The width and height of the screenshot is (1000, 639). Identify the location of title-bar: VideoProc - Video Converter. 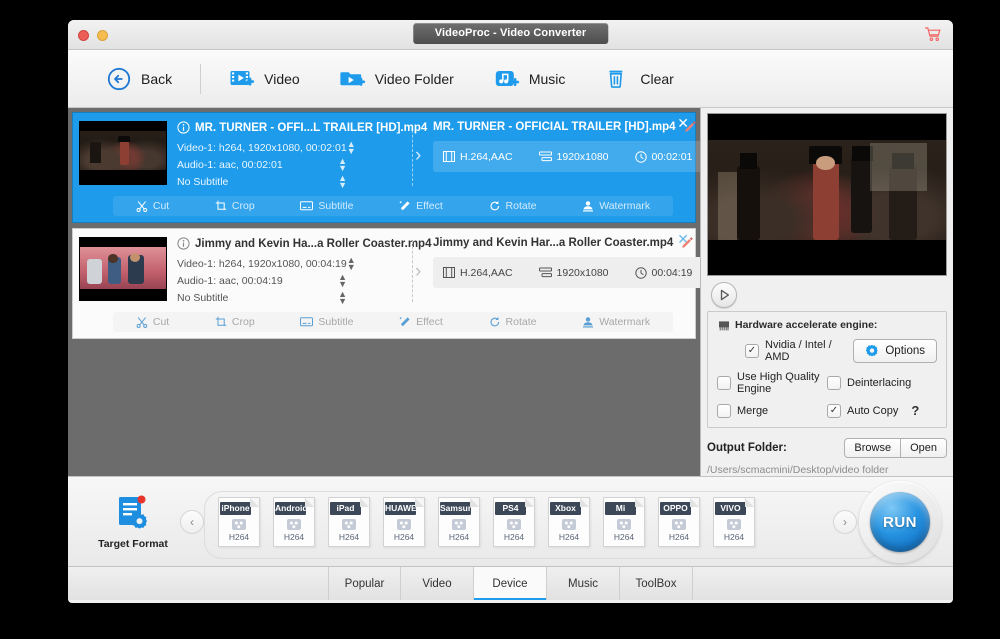
(510, 35).